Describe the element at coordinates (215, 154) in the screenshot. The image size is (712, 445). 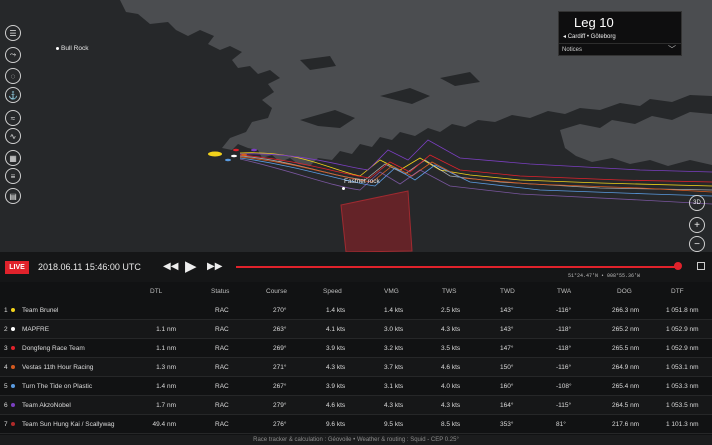
I see `boat-team-brunel` at that location.